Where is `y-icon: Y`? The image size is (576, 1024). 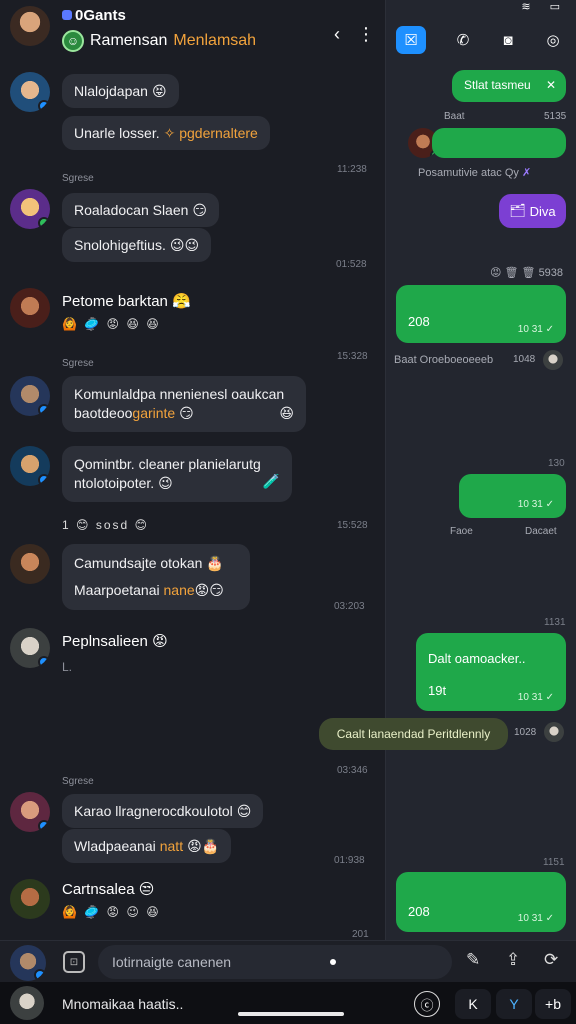 y-icon: Y is located at coordinates (514, 1004).